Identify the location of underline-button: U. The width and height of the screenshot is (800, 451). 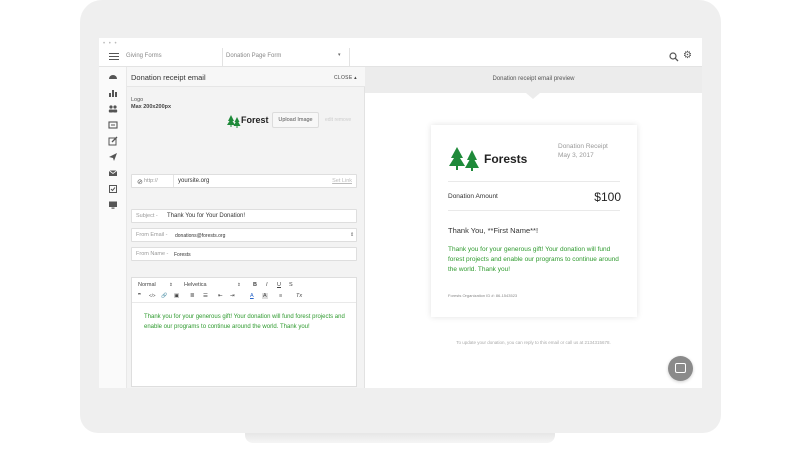
(279, 285).